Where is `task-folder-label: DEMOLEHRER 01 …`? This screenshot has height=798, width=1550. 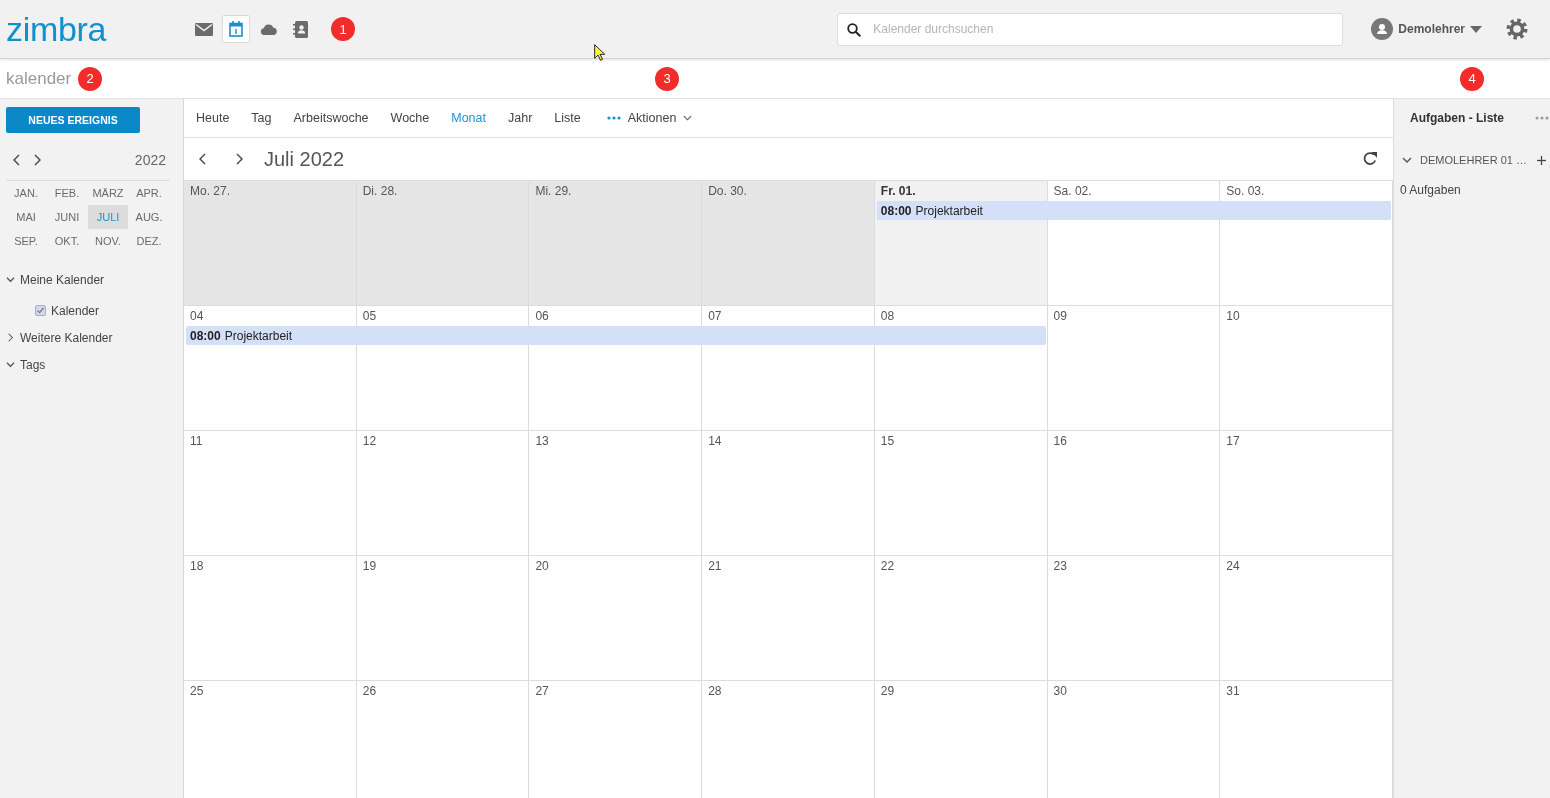 task-folder-label: DEMOLEHRER 01 … is located at coordinates (1473, 160).